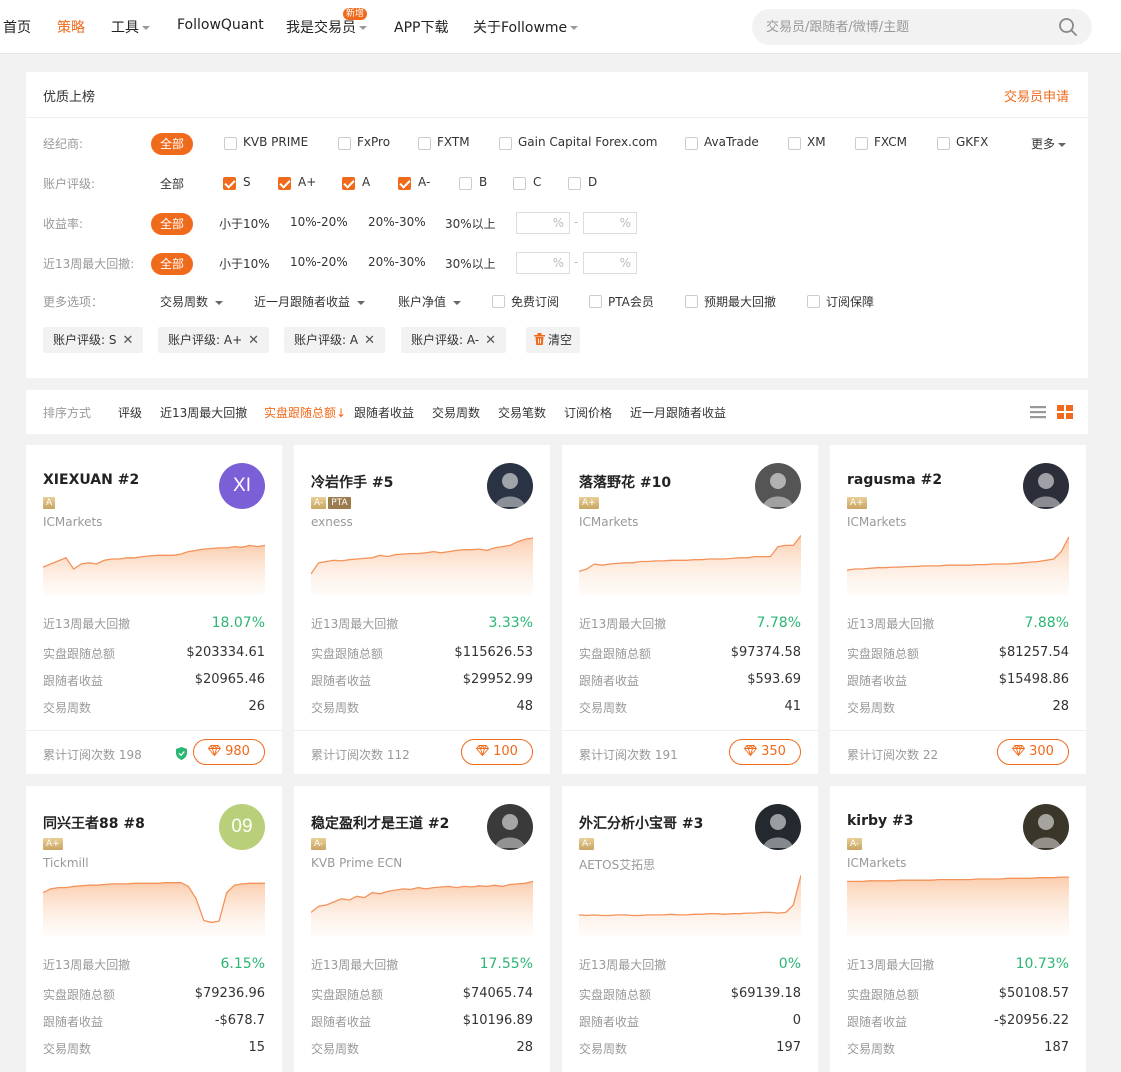  I want to click on search-input, so click(901, 27).